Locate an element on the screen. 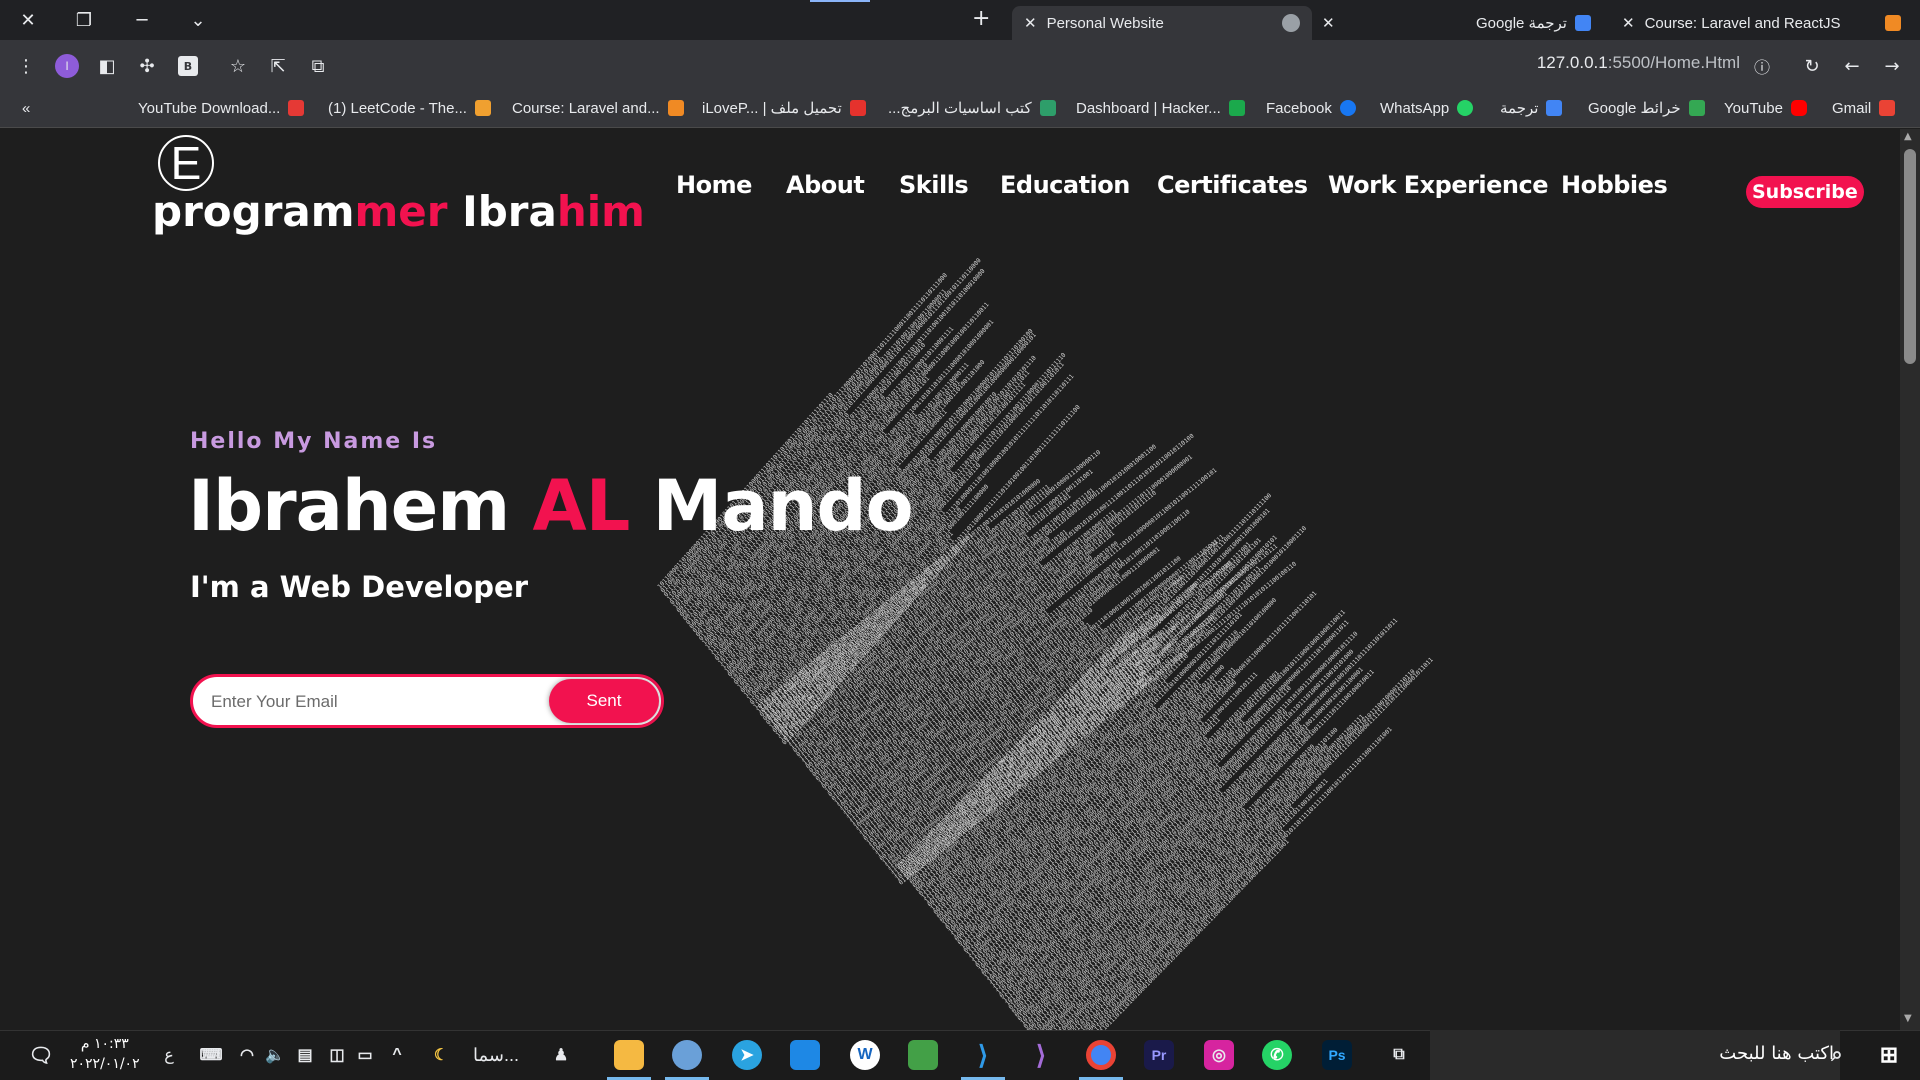 Image resolution: width=1920 pixels, height=1080 pixels. bookmark-item: ...كتب اساسيات البرمج is located at coordinates (972, 108).